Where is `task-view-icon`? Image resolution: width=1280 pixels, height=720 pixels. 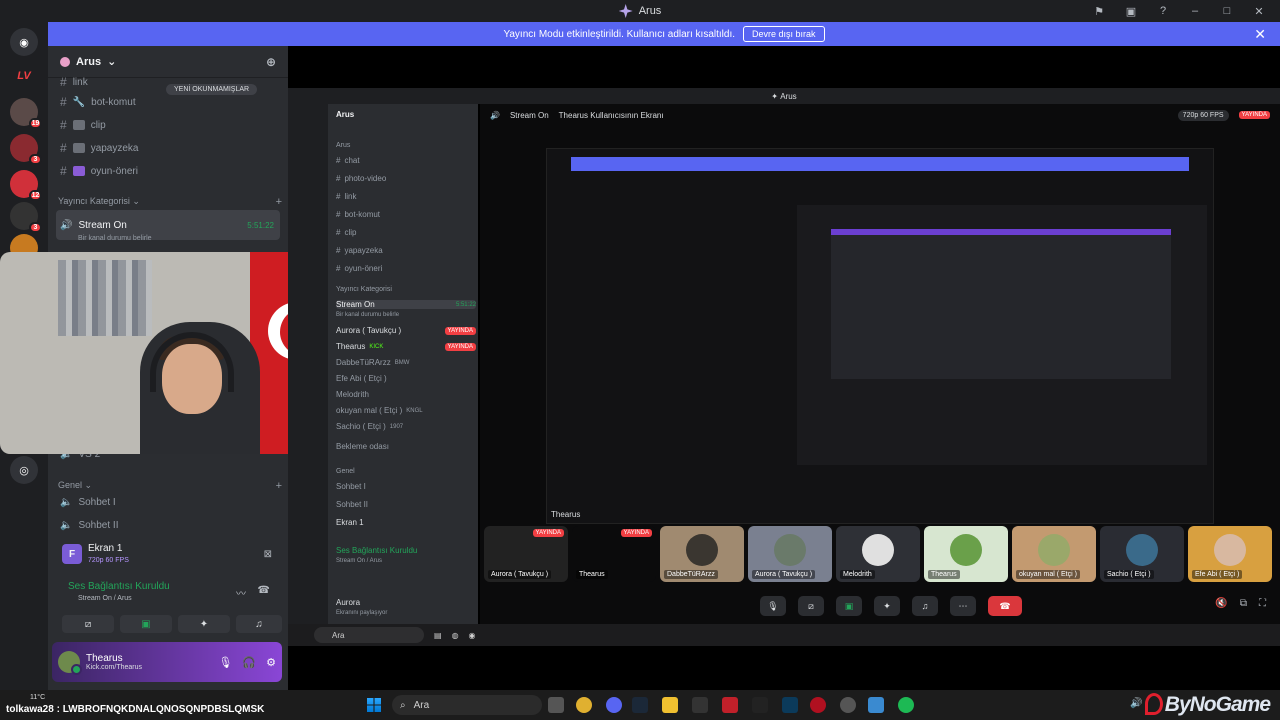
task-view-icon is located at coordinates (556, 705).